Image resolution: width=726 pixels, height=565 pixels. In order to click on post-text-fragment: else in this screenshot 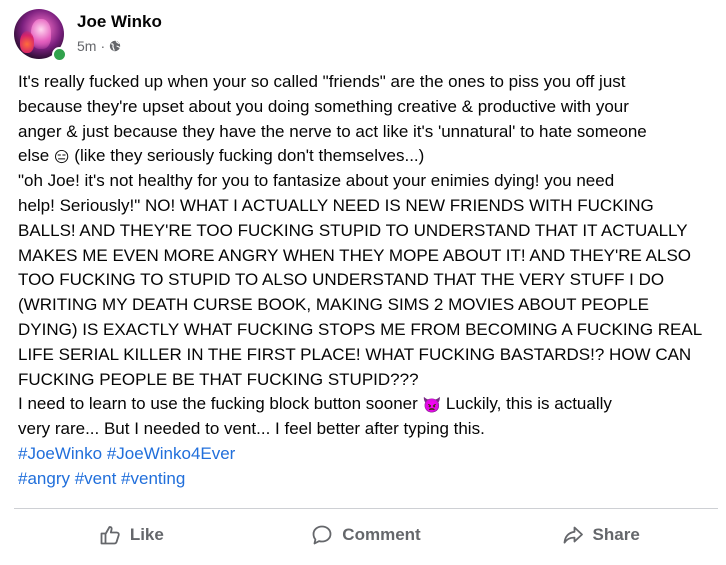, I will do `click(34, 156)`.